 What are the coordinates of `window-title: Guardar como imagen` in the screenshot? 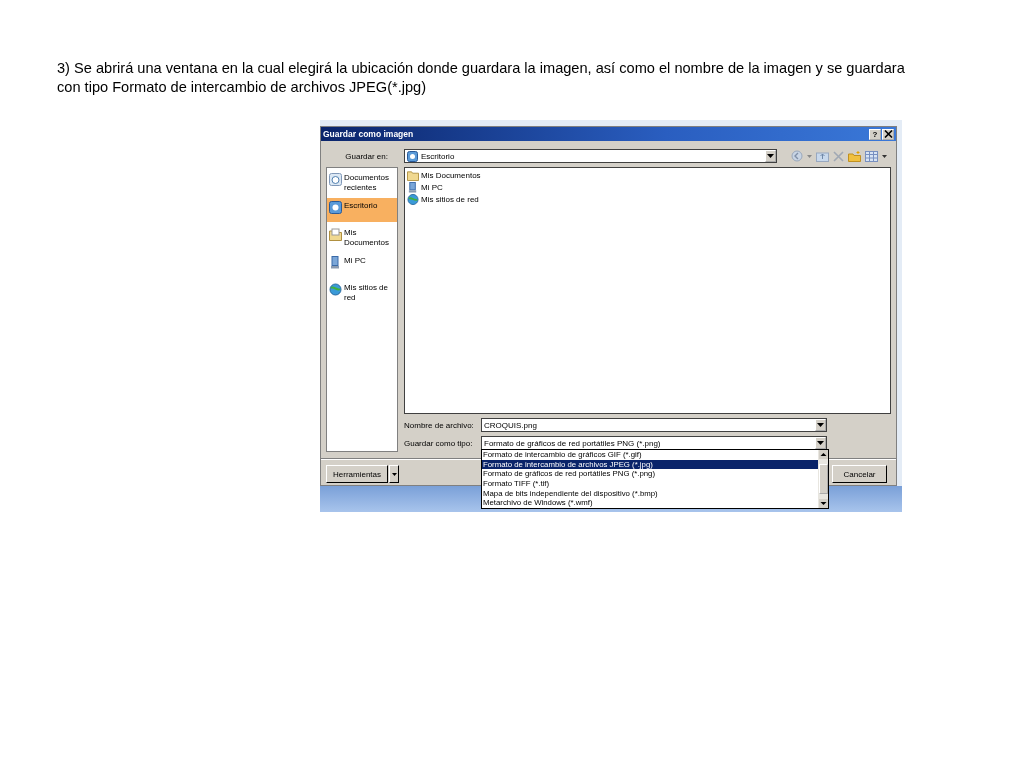 It's located at (368, 134).